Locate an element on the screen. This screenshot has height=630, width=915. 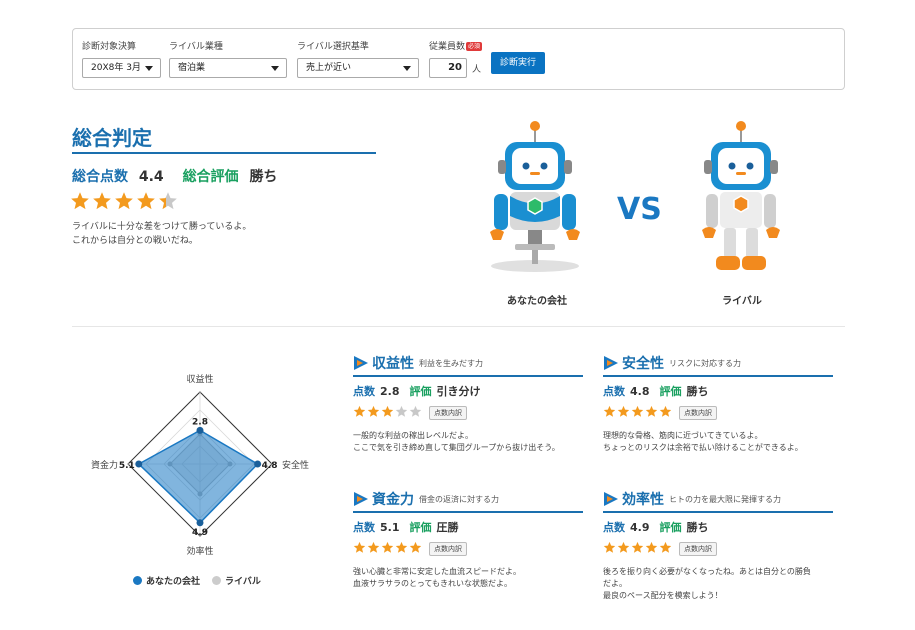
metric-title: 効率性 is located at coordinates (643, 500).